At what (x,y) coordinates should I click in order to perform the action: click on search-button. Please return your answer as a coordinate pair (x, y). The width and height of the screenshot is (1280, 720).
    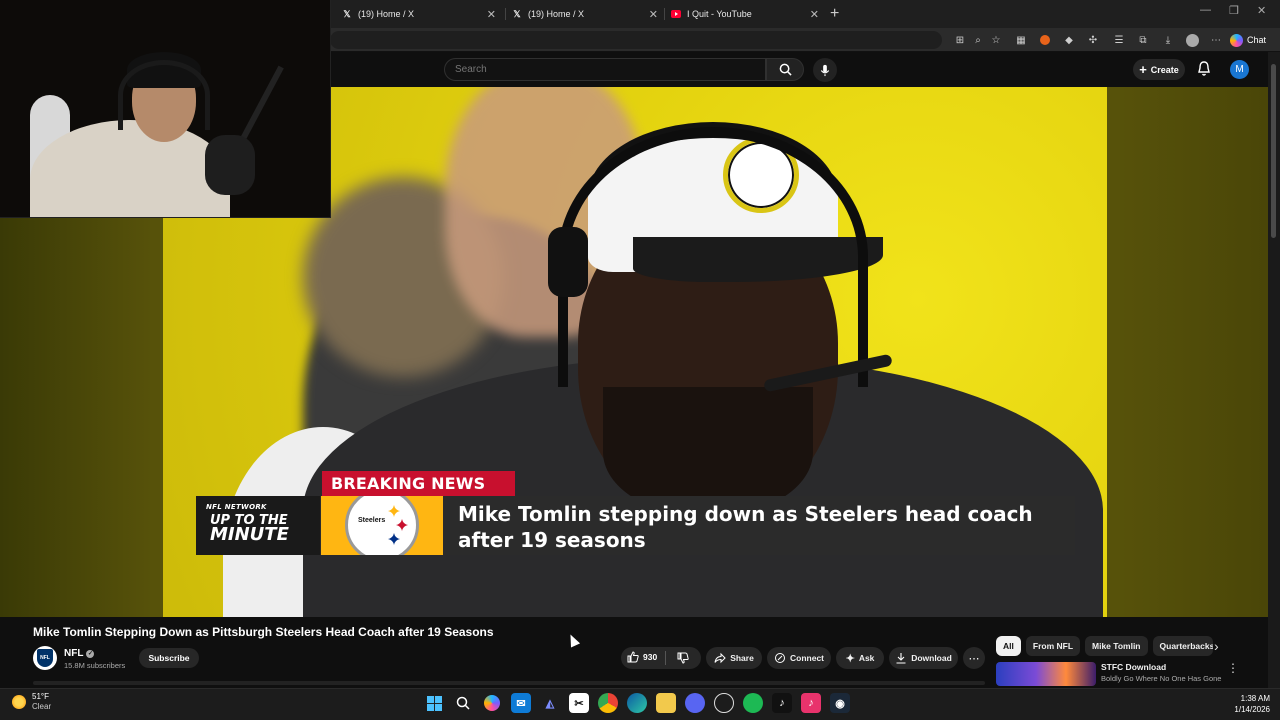
    Looking at the image, I should click on (785, 69).